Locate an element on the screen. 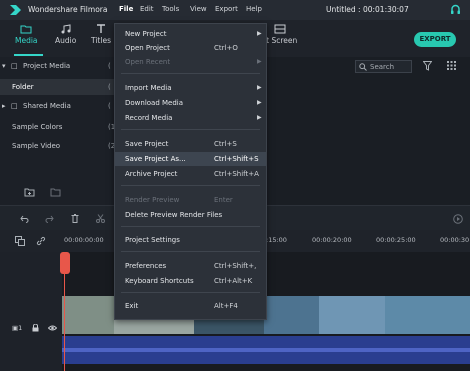  app-name: Wondershare Filmora is located at coordinates (68, 9).